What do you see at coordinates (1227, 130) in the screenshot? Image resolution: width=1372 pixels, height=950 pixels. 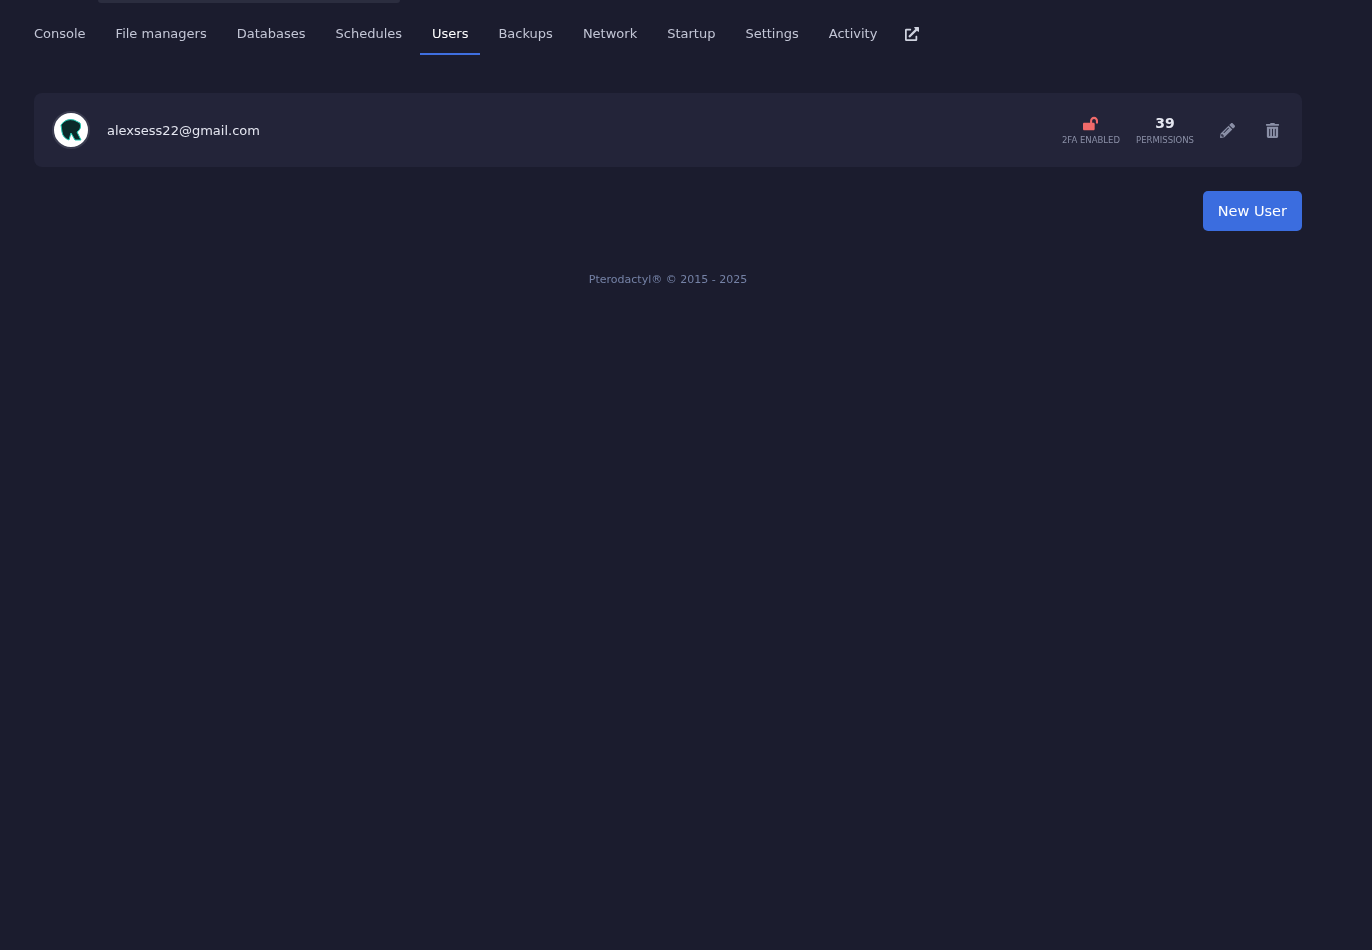 I see `pencil-icon` at bounding box center [1227, 130].